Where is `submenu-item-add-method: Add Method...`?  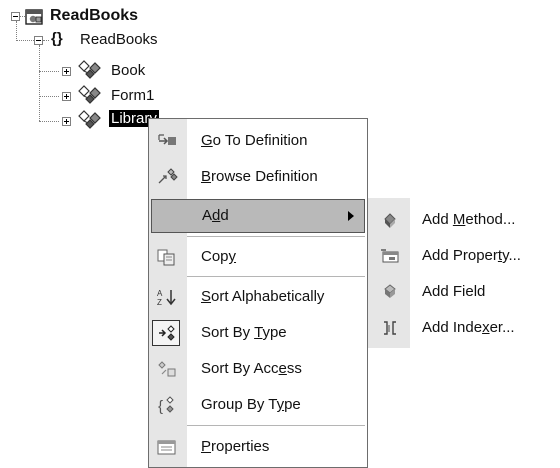 submenu-item-add-method: Add Method... is located at coordinates (463, 220).